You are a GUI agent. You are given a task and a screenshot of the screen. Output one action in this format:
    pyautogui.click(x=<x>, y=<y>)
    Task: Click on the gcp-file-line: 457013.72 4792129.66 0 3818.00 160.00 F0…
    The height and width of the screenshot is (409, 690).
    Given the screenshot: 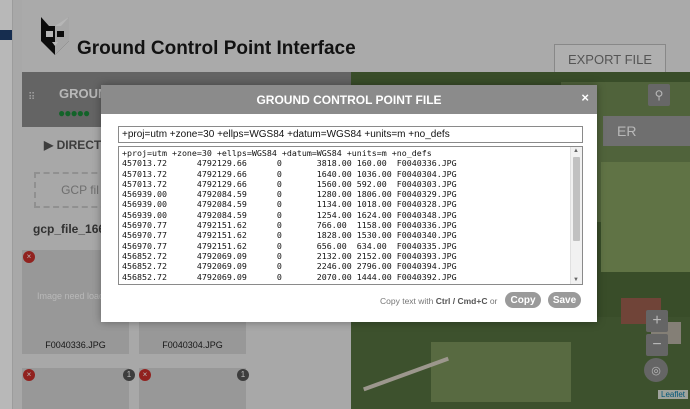 What is the action you would take?
    pyautogui.click(x=289, y=163)
    